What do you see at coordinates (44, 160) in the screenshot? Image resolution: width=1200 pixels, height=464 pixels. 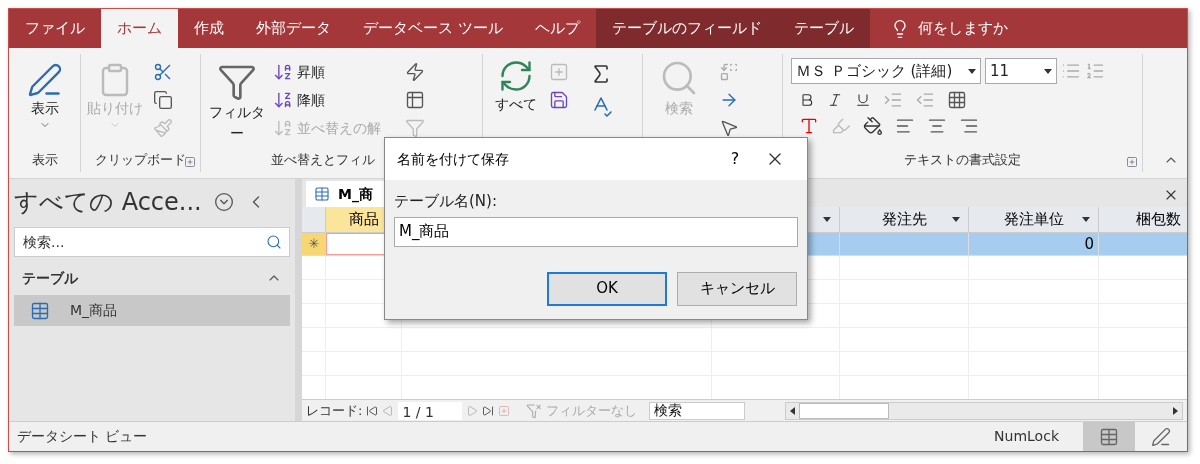 I see `group-label: 表示` at bounding box center [44, 160].